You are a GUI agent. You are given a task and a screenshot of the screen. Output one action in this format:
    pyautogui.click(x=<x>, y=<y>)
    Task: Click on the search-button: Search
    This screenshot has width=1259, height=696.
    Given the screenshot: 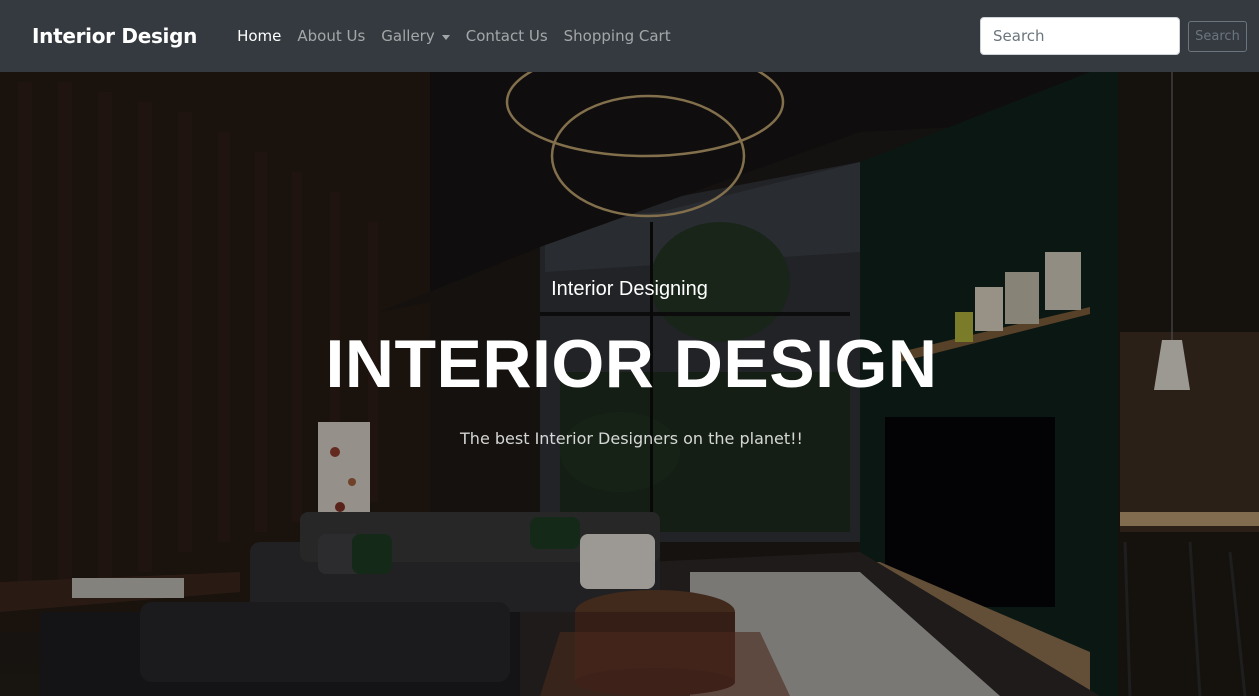 What is the action you would take?
    pyautogui.click(x=1217, y=36)
    